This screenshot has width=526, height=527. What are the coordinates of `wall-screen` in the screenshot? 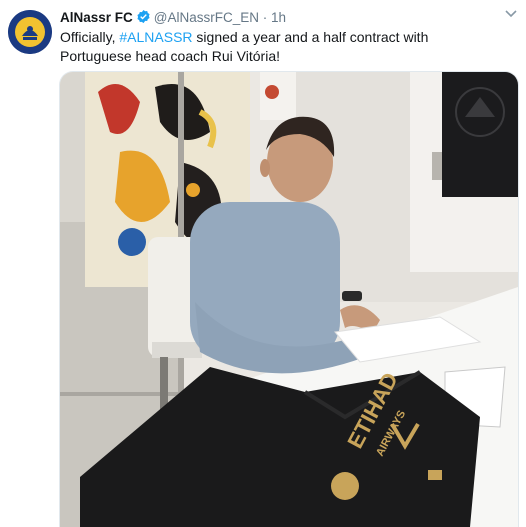 It's located at (480, 134).